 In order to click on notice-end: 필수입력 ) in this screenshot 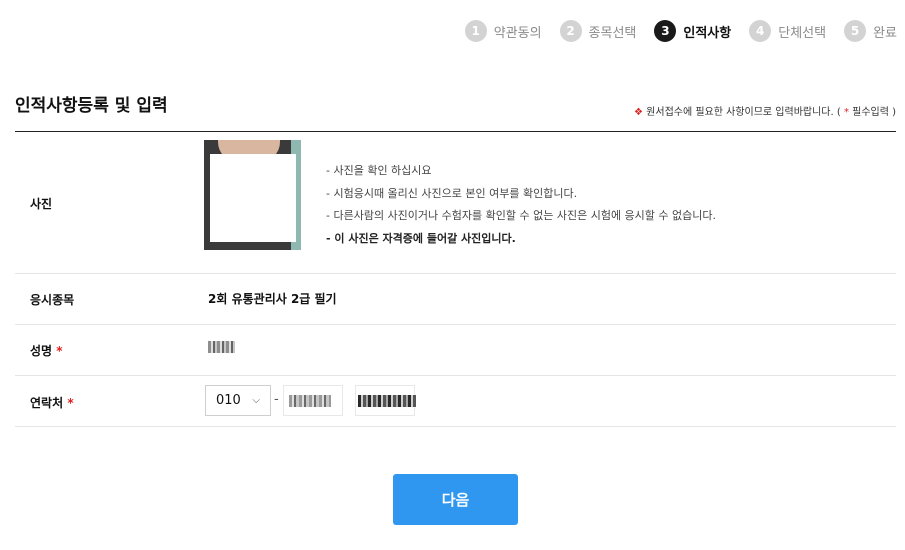, I will do `click(872, 112)`.